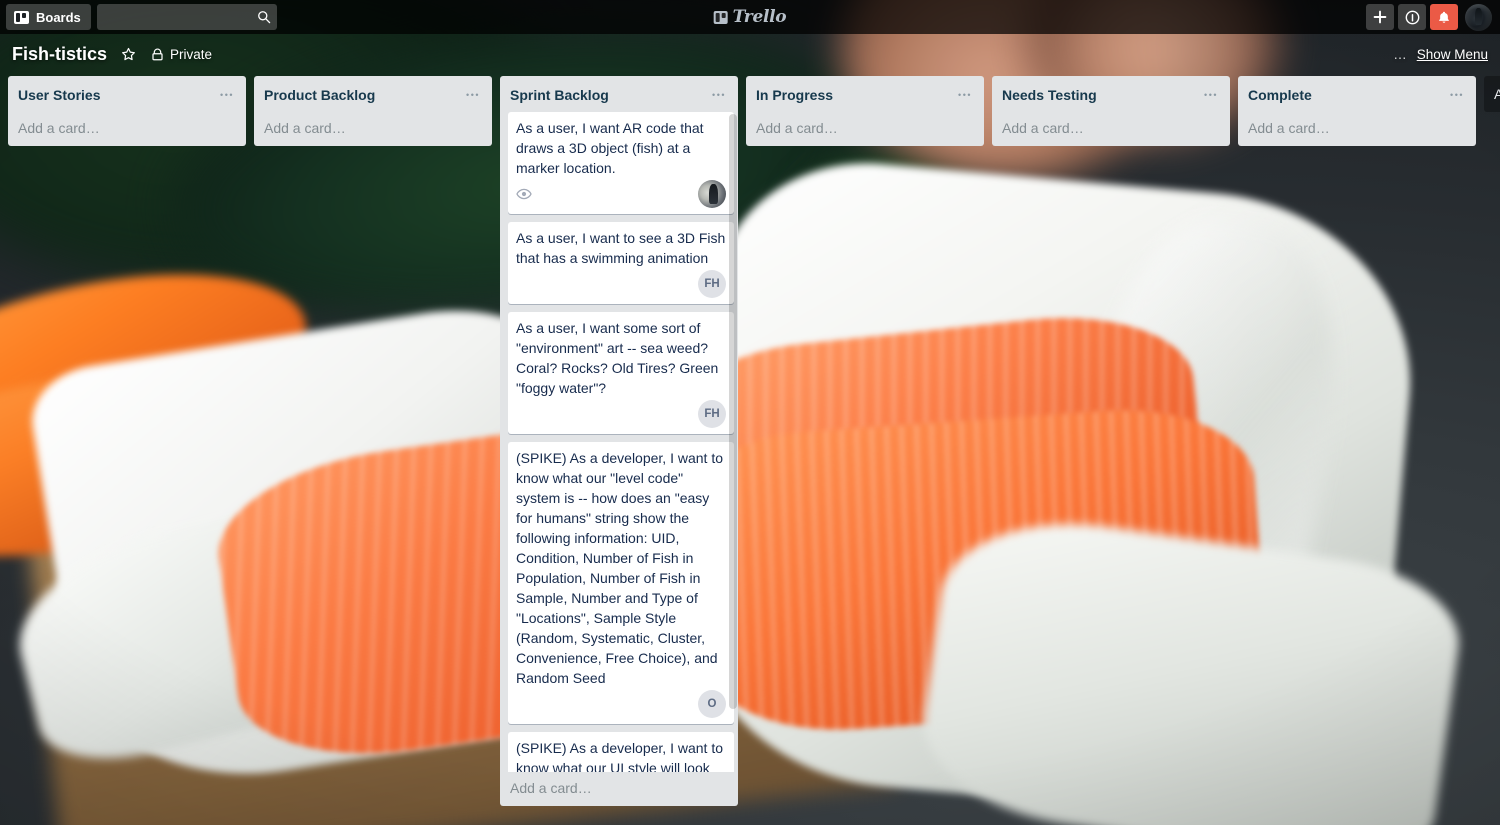  I want to click on star-board-button, so click(128, 54).